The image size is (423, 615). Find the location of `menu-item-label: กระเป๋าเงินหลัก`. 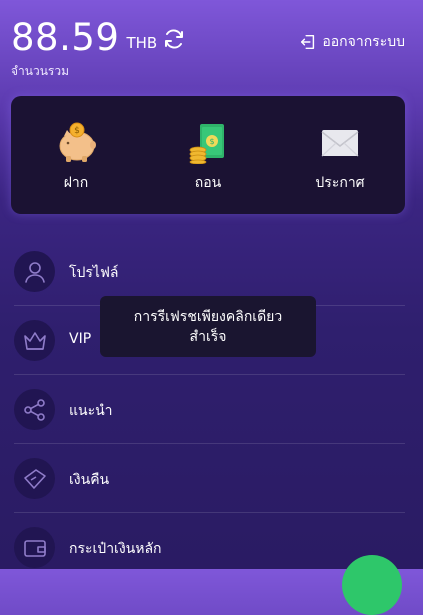

menu-item-label: กระเป๋าเงินหลัก is located at coordinates (115, 549).